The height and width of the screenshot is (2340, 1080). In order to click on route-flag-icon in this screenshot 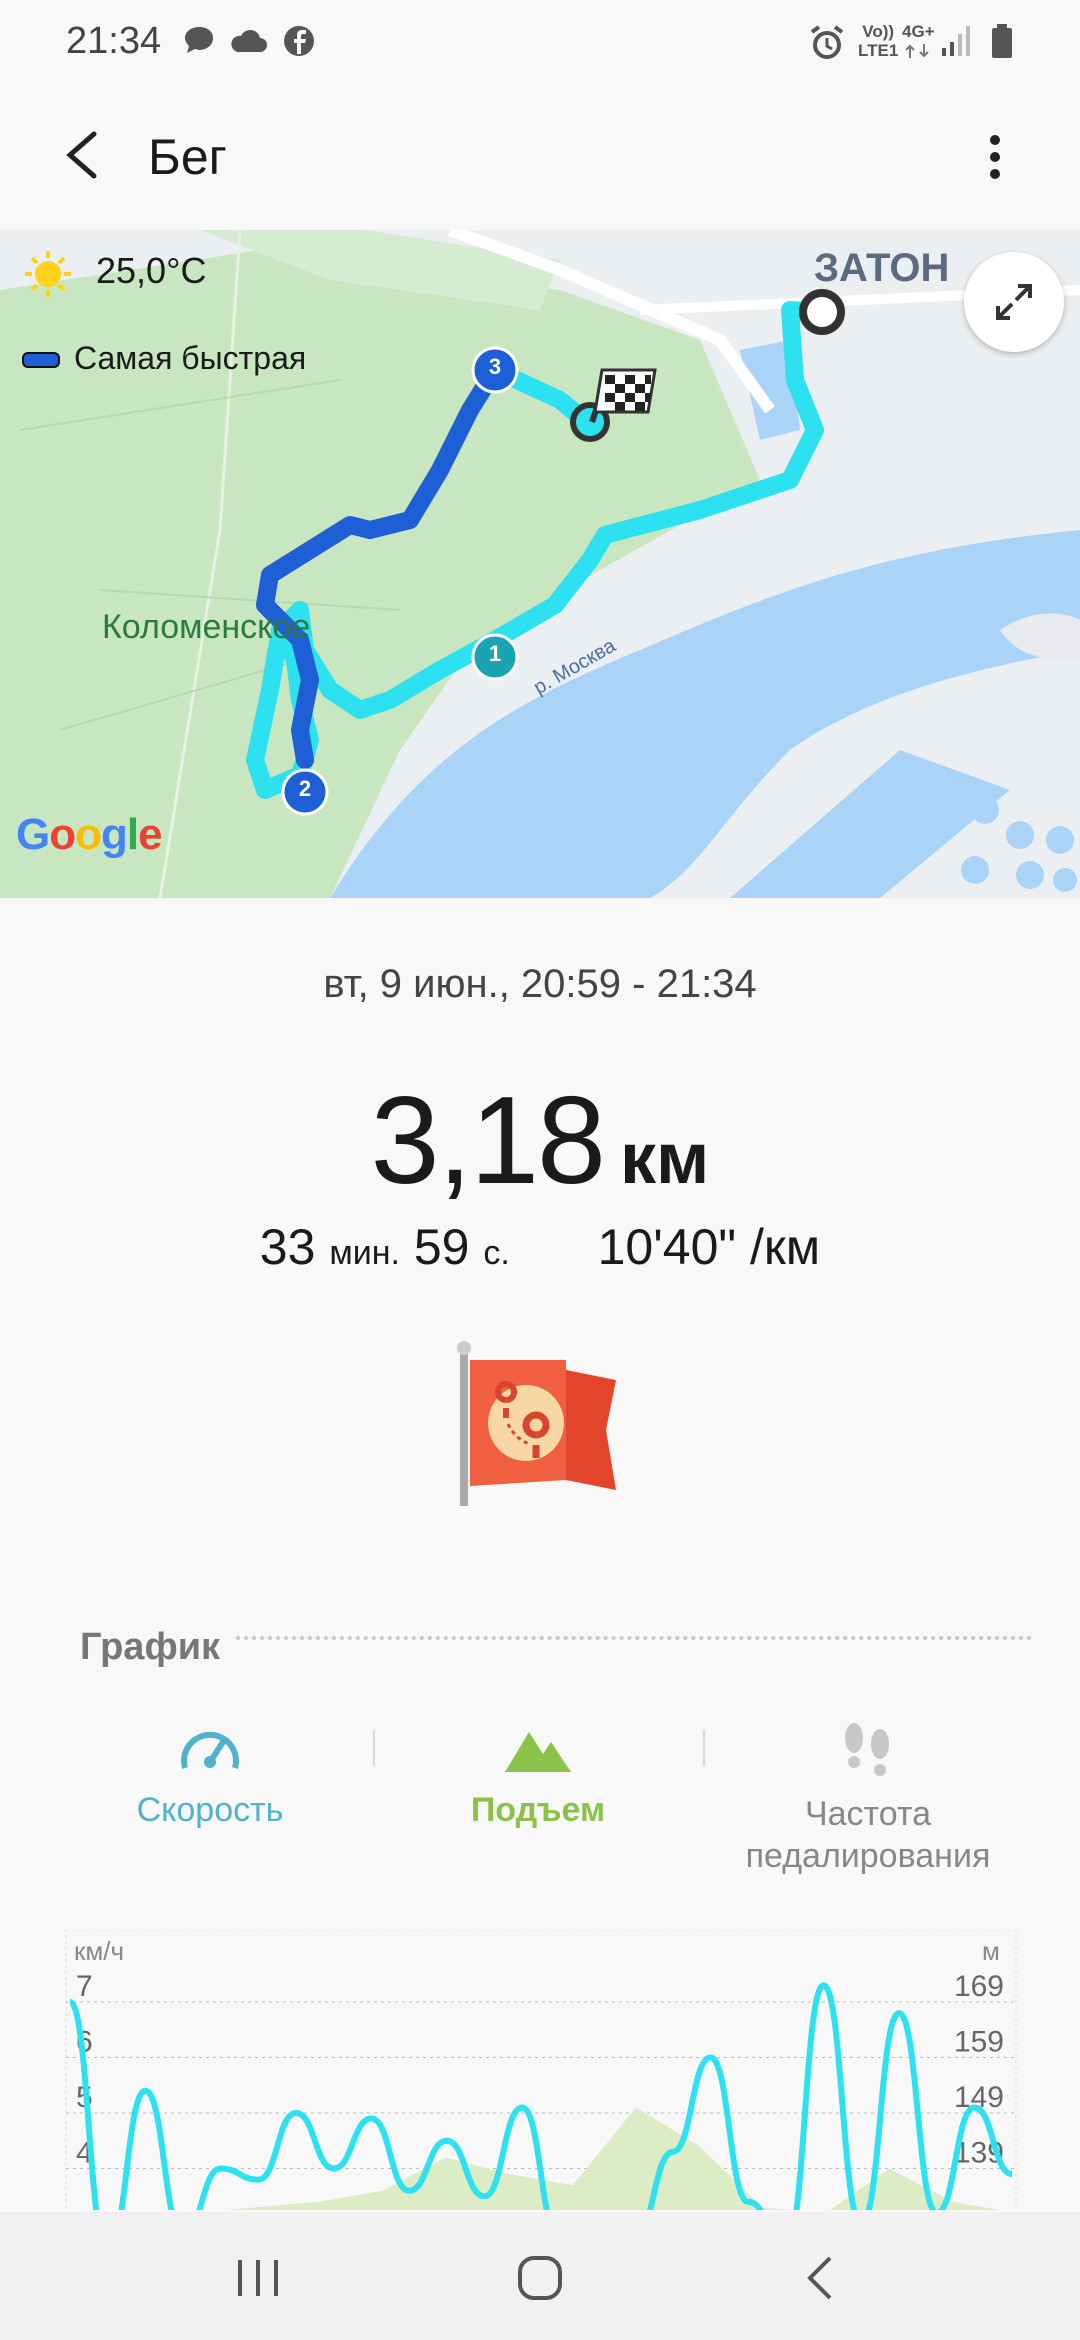, I will do `click(536, 1423)`.